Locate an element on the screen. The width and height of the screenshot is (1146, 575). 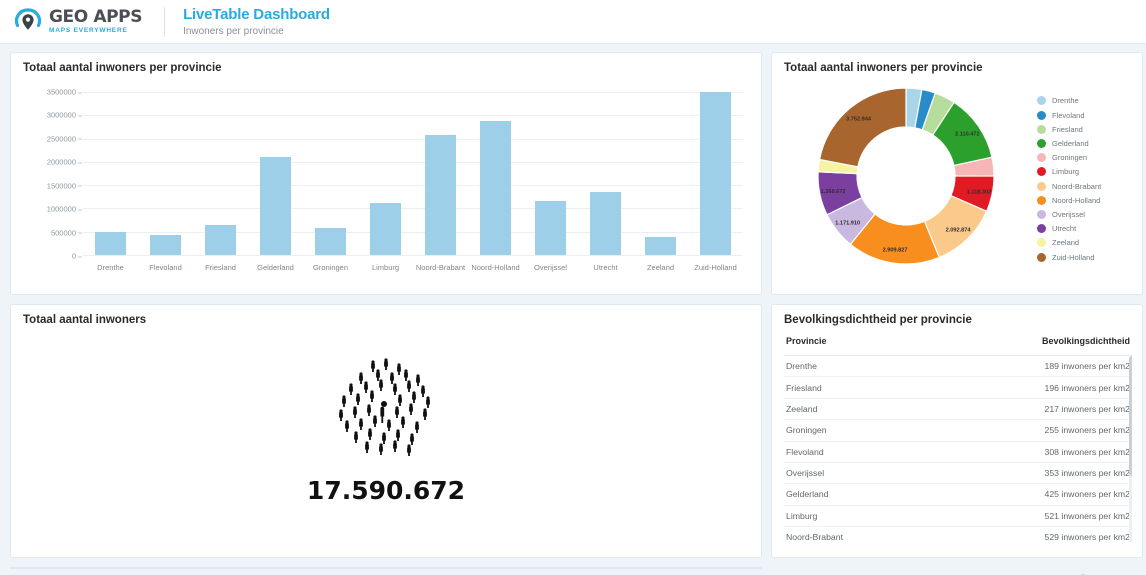
bar-slot: Limburg is located at coordinates (385, 182).